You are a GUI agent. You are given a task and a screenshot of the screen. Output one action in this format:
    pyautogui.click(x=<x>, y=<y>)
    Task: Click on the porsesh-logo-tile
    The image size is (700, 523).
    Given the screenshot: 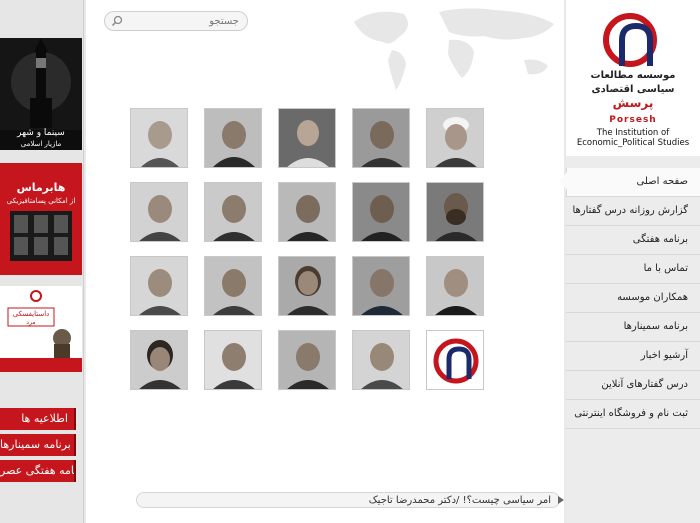 What is the action you would take?
    pyautogui.click(x=455, y=360)
    